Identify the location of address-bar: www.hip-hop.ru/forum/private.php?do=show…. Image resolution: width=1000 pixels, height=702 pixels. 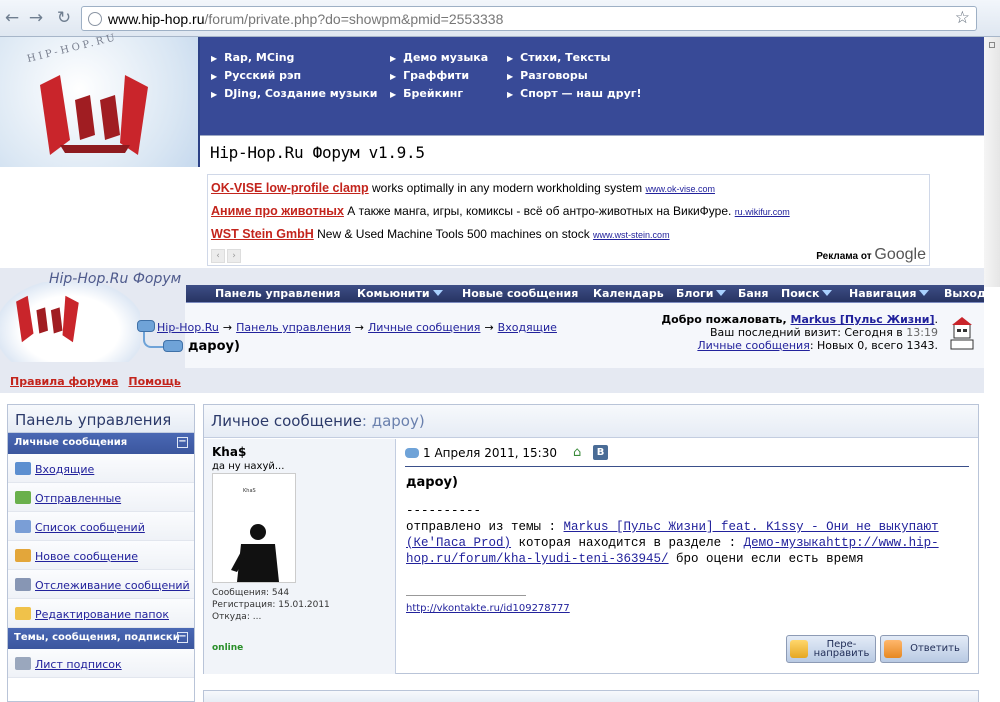
(529, 18).